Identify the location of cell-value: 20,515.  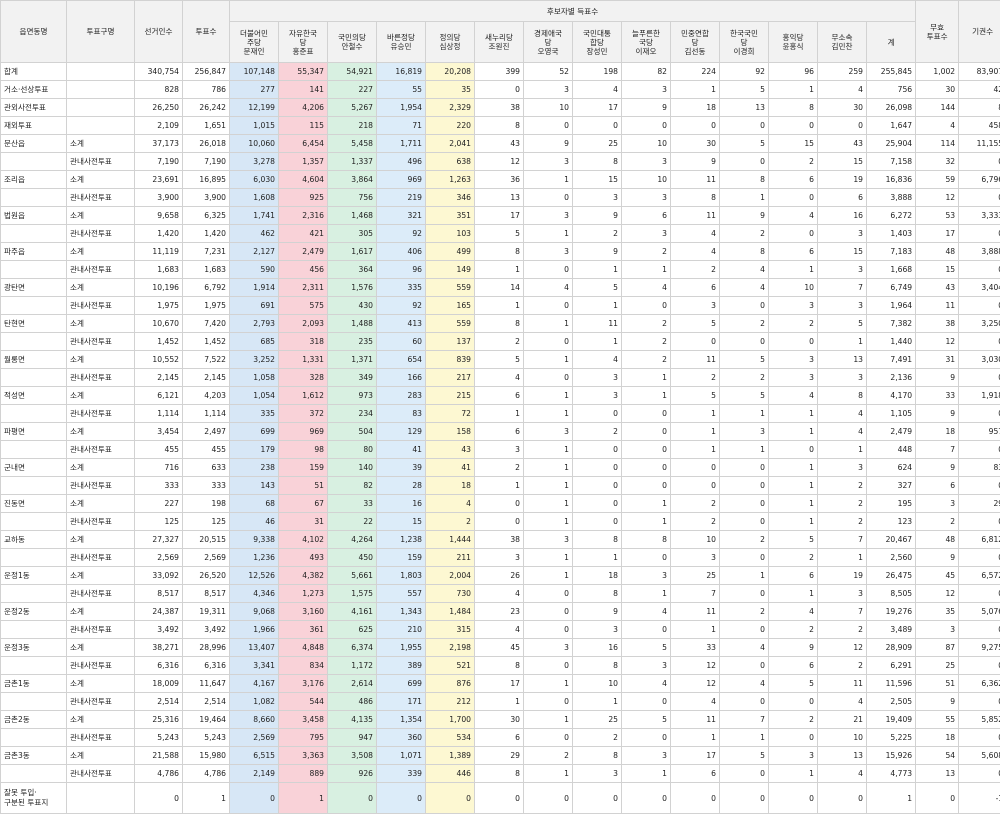
(206, 539).